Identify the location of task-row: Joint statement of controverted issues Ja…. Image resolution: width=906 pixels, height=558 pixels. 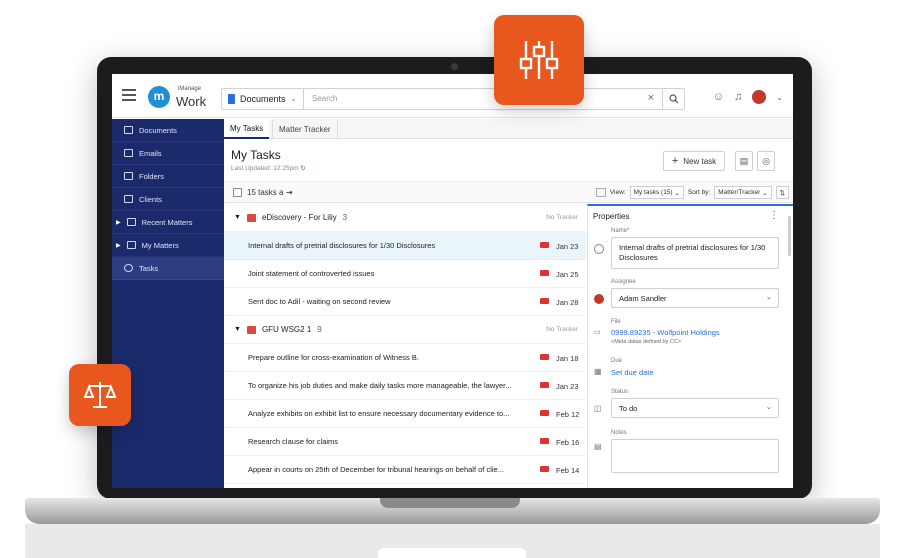
(405, 274).